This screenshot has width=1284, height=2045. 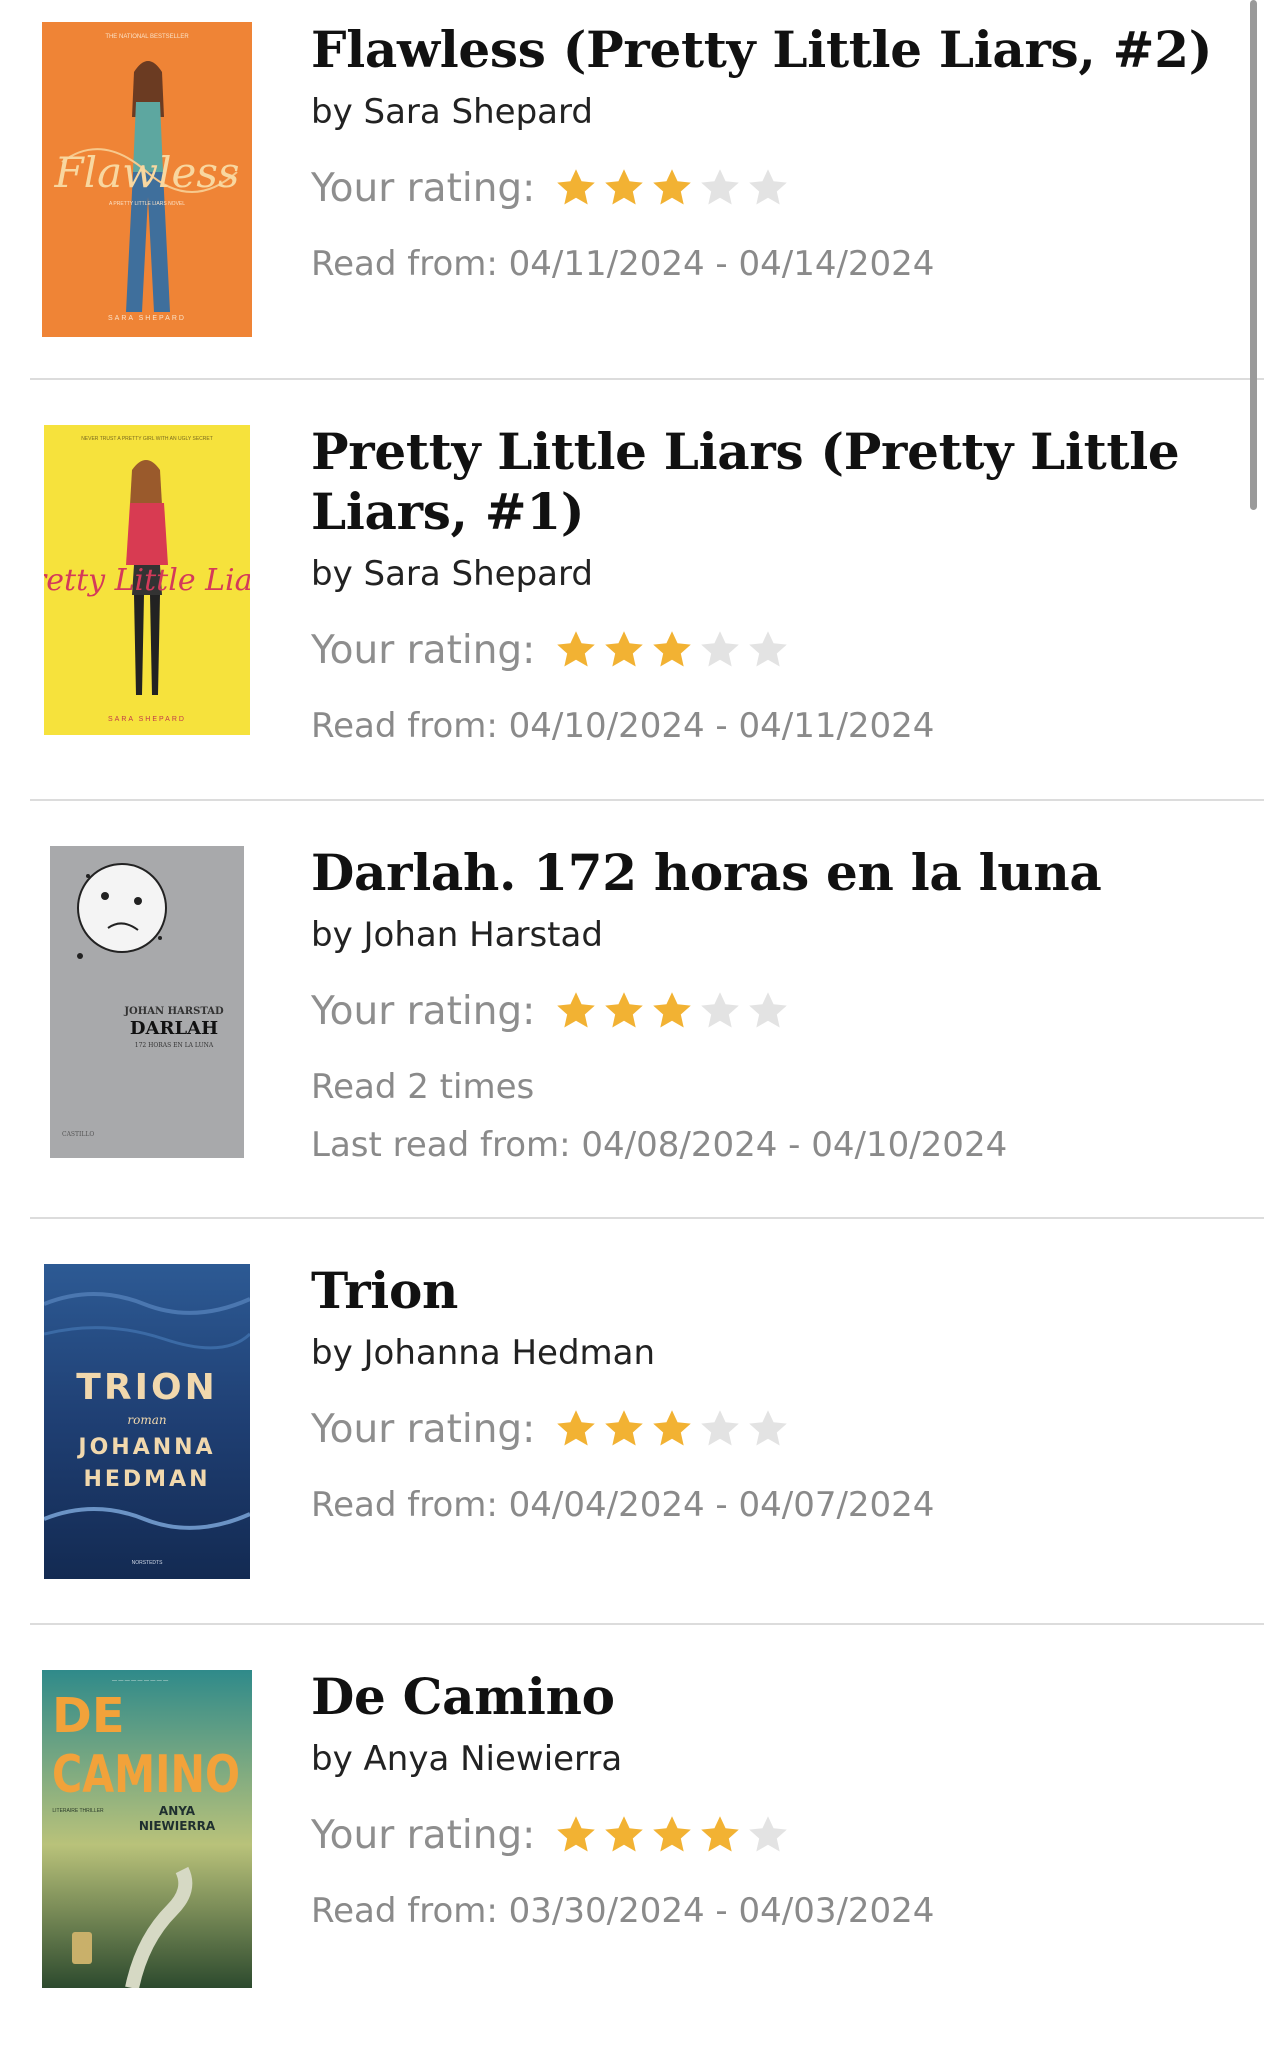 I want to click on cover-subtitle: A PRETTY LITTLE LIARS NOVEL, so click(x=147, y=204).